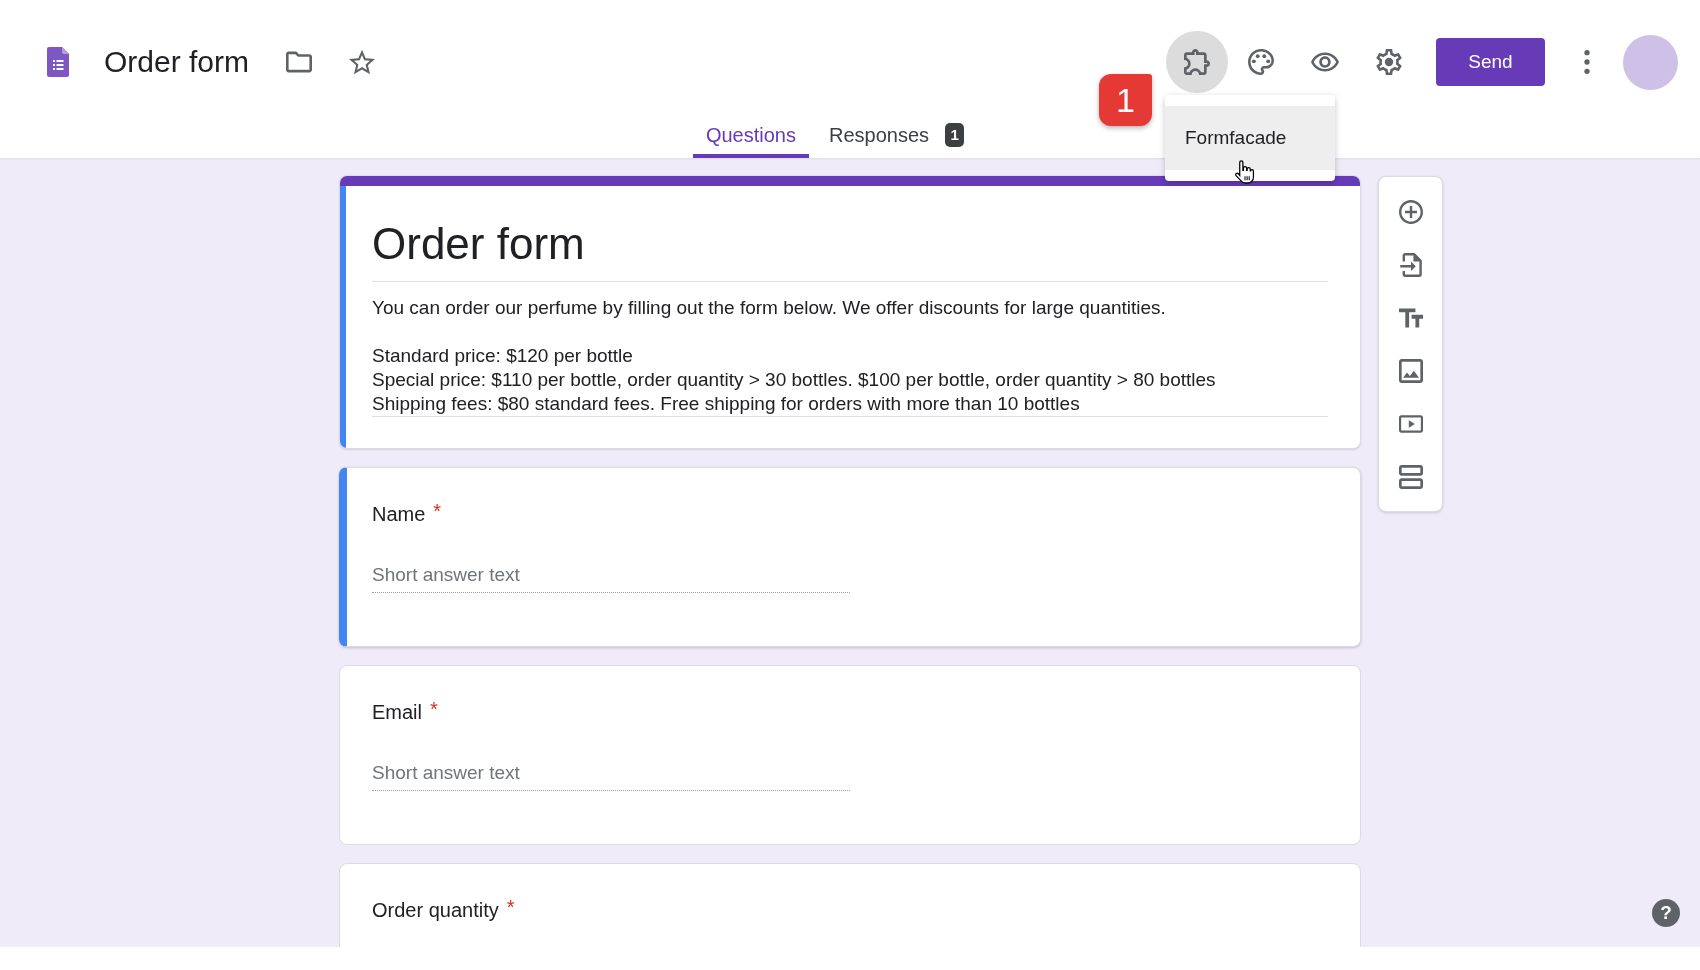 Image resolution: width=1700 pixels, height=970 pixels. I want to click on palette-icon, so click(1261, 62).